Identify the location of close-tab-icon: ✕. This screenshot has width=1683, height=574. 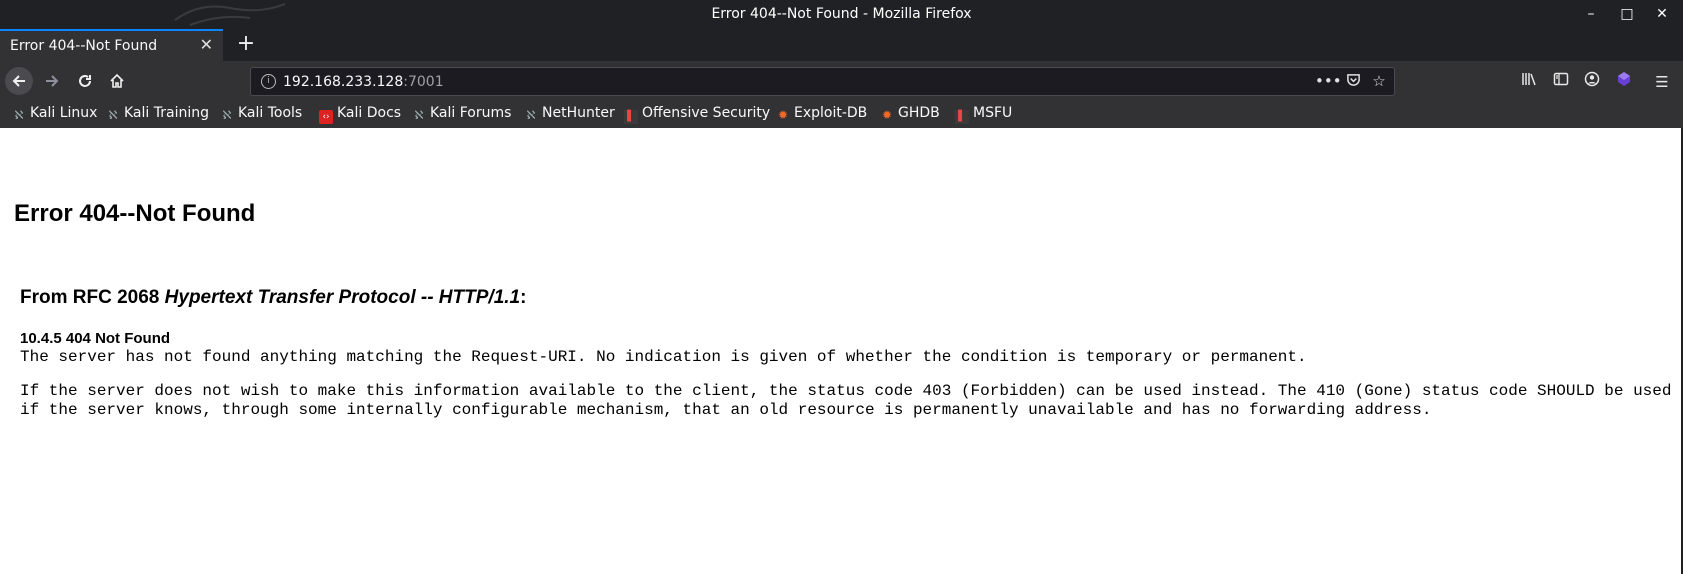
(206, 44).